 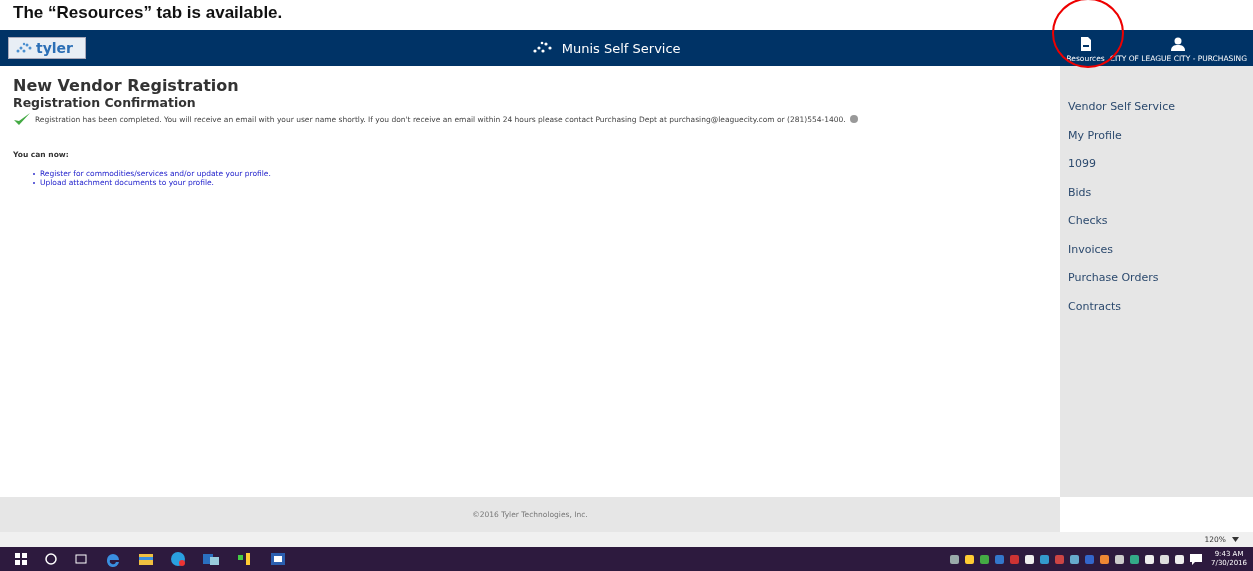 What do you see at coordinates (1160, 171) in the screenshot?
I see `sidebar-item: 1099` at bounding box center [1160, 171].